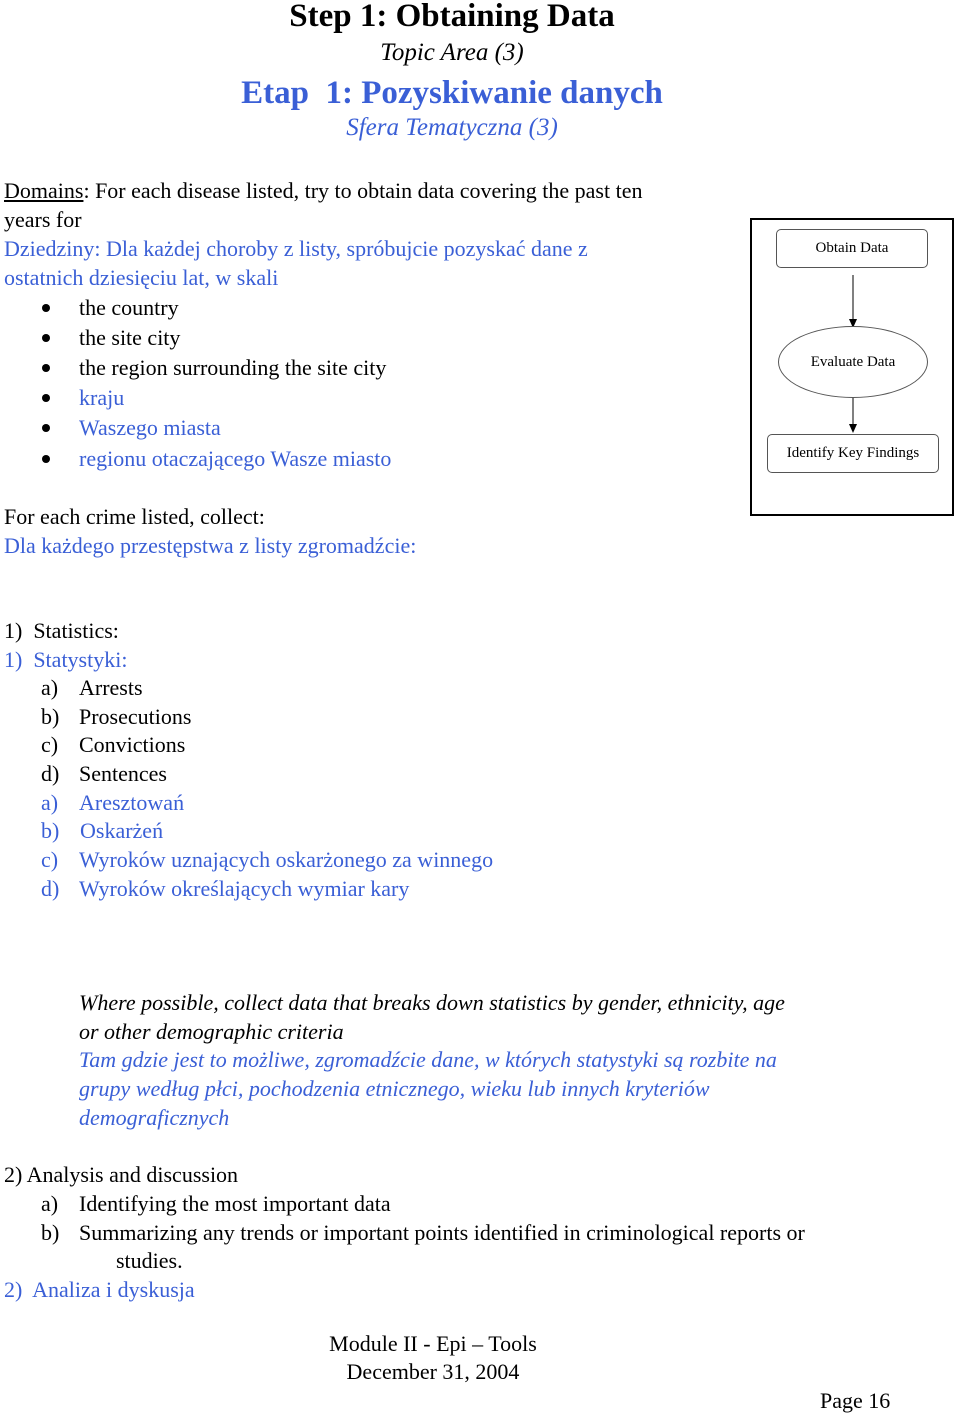 The width and height of the screenshot is (960, 1415). What do you see at coordinates (111, 687) in the screenshot?
I see `list-item: Arrests` at bounding box center [111, 687].